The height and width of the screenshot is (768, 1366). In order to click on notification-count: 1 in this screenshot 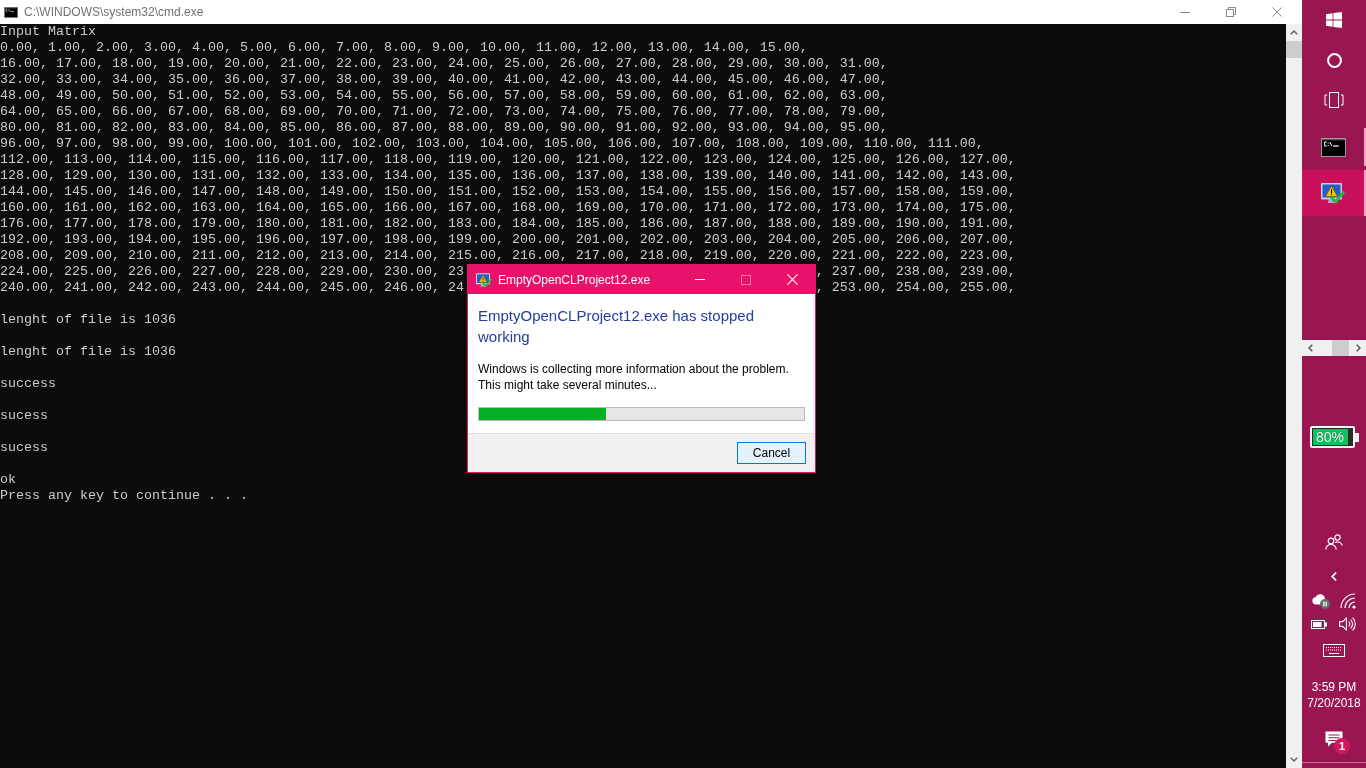, I will do `click(1342, 746)`.